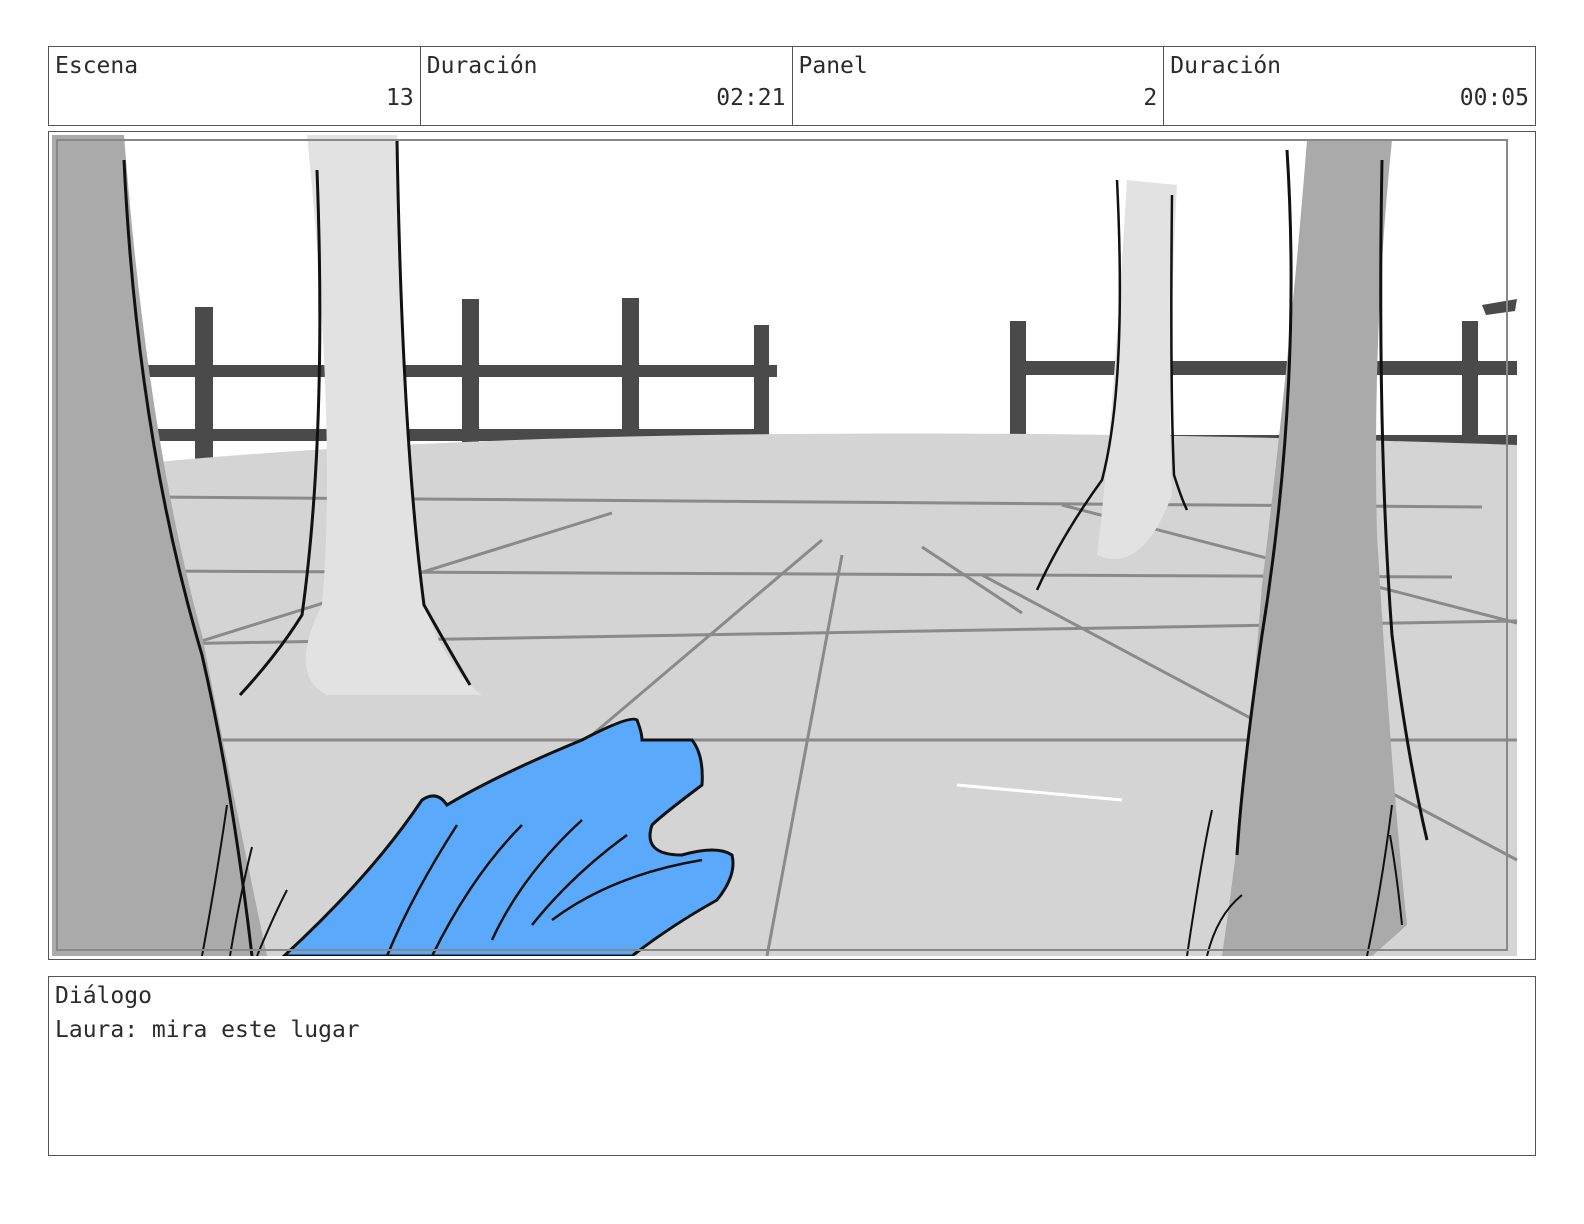  What do you see at coordinates (207, 1030) in the screenshot?
I see `dialog-text: Laura: mira este lugar` at bounding box center [207, 1030].